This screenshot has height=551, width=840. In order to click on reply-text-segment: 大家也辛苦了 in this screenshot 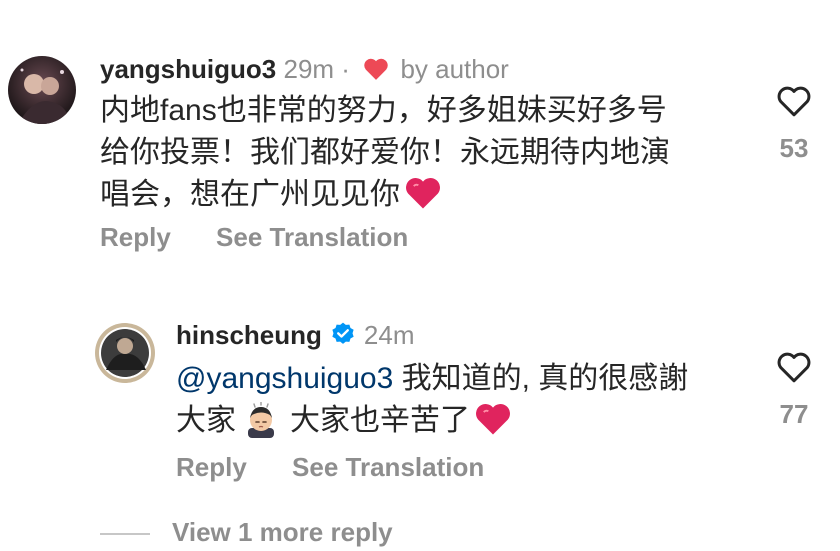, I will do `click(380, 420)`.